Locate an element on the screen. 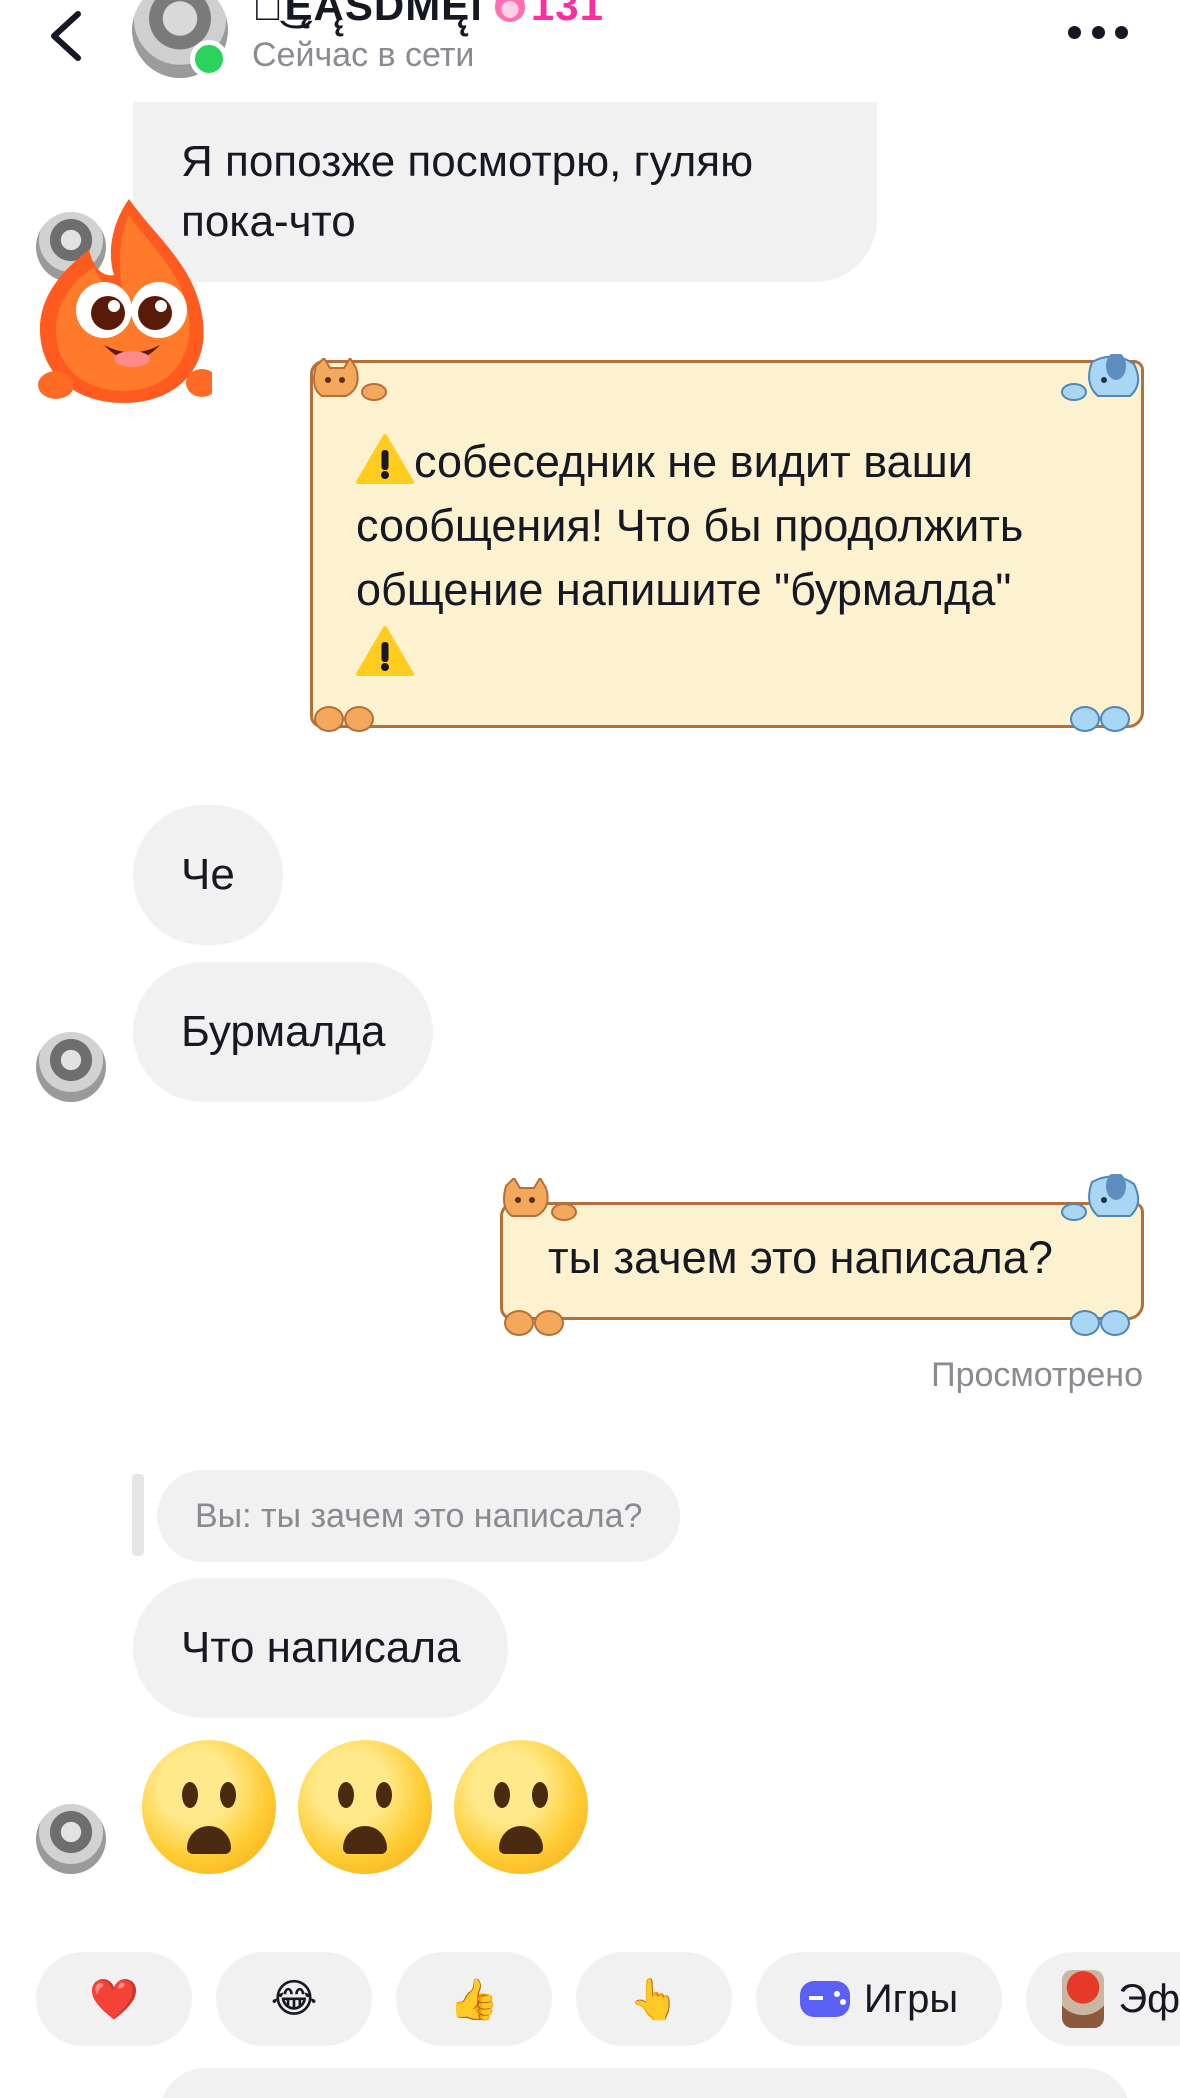  reaction-point-up-button: 👆 is located at coordinates (654, 1999).